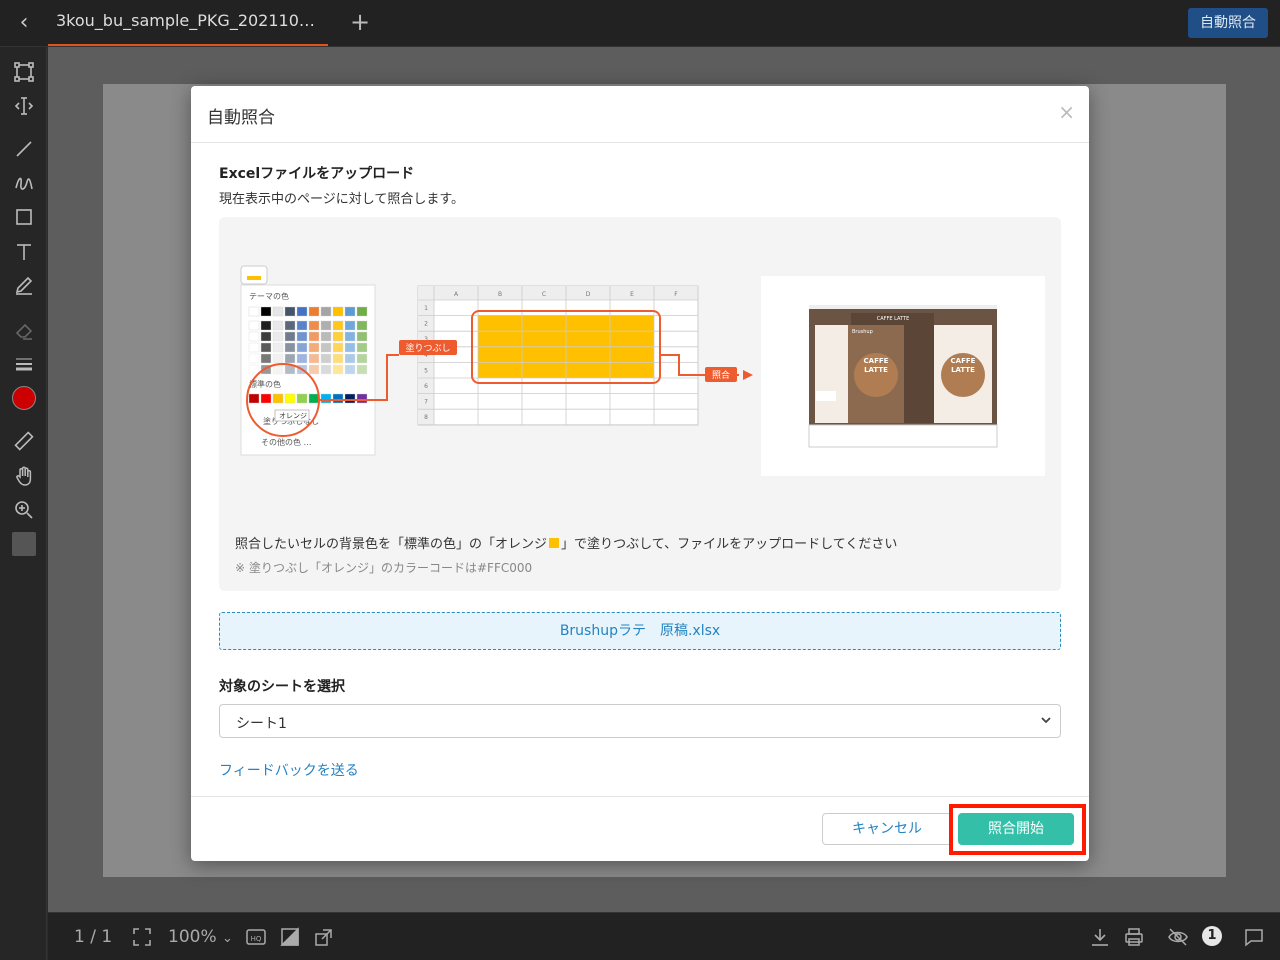 This screenshot has height=960, width=1280. What do you see at coordinates (24, 510) in the screenshot?
I see `zoom-icon` at bounding box center [24, 510].